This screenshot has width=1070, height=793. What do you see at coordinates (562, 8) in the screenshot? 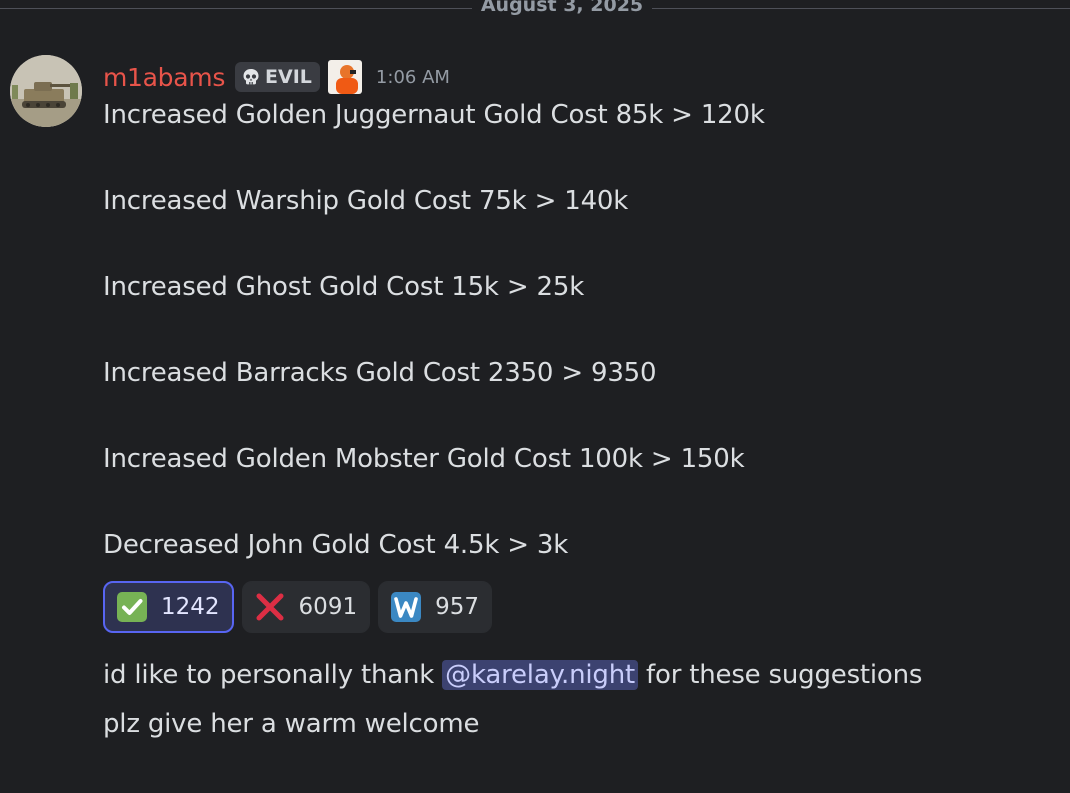
I see `date-divider-label: August 3, 2025` at bounding box center [562, 8].